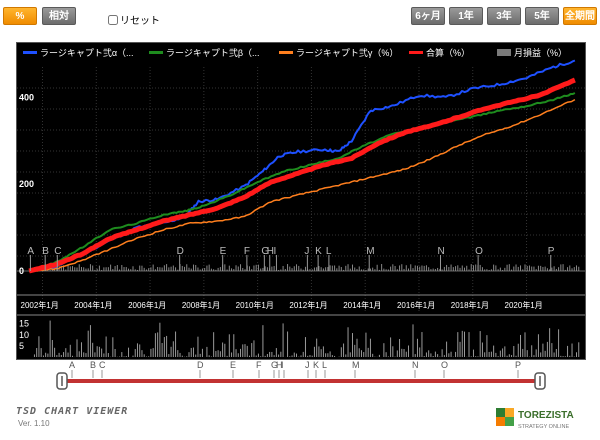 The height and width of the screenshot is (440, 600). I want to click on x-tick-label: 2010年1月, so click(255, 305).